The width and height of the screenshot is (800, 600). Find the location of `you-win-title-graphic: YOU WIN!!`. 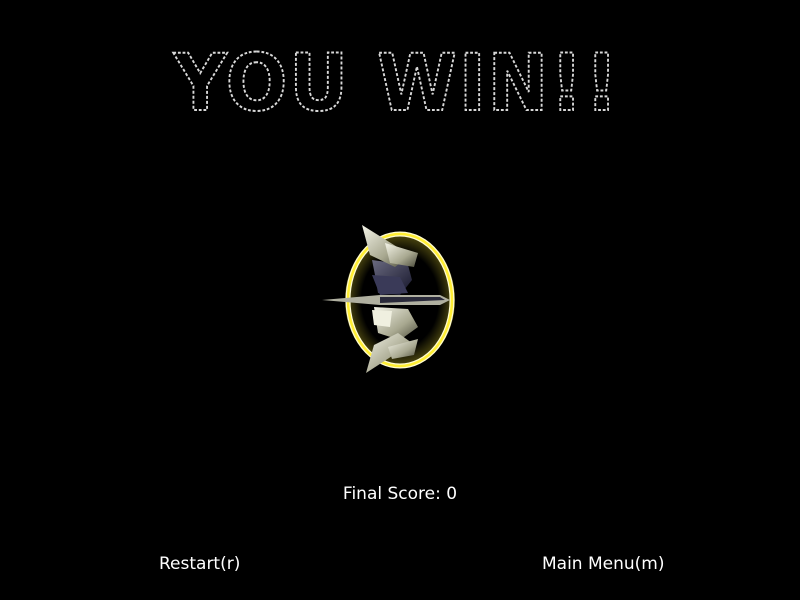

you-win-title-graphic: YOU WIN!! is located at coordinates (396, 78).